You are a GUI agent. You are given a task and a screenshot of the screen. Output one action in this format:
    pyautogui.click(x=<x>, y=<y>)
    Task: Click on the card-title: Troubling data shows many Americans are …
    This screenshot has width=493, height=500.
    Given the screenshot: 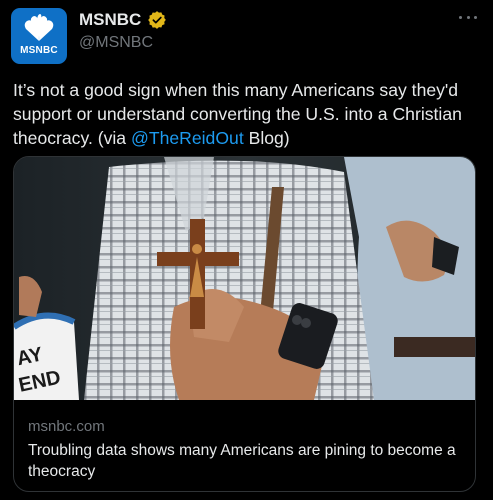 What is the action you would take?
    pyautogui.click(x=242, y=461)
    